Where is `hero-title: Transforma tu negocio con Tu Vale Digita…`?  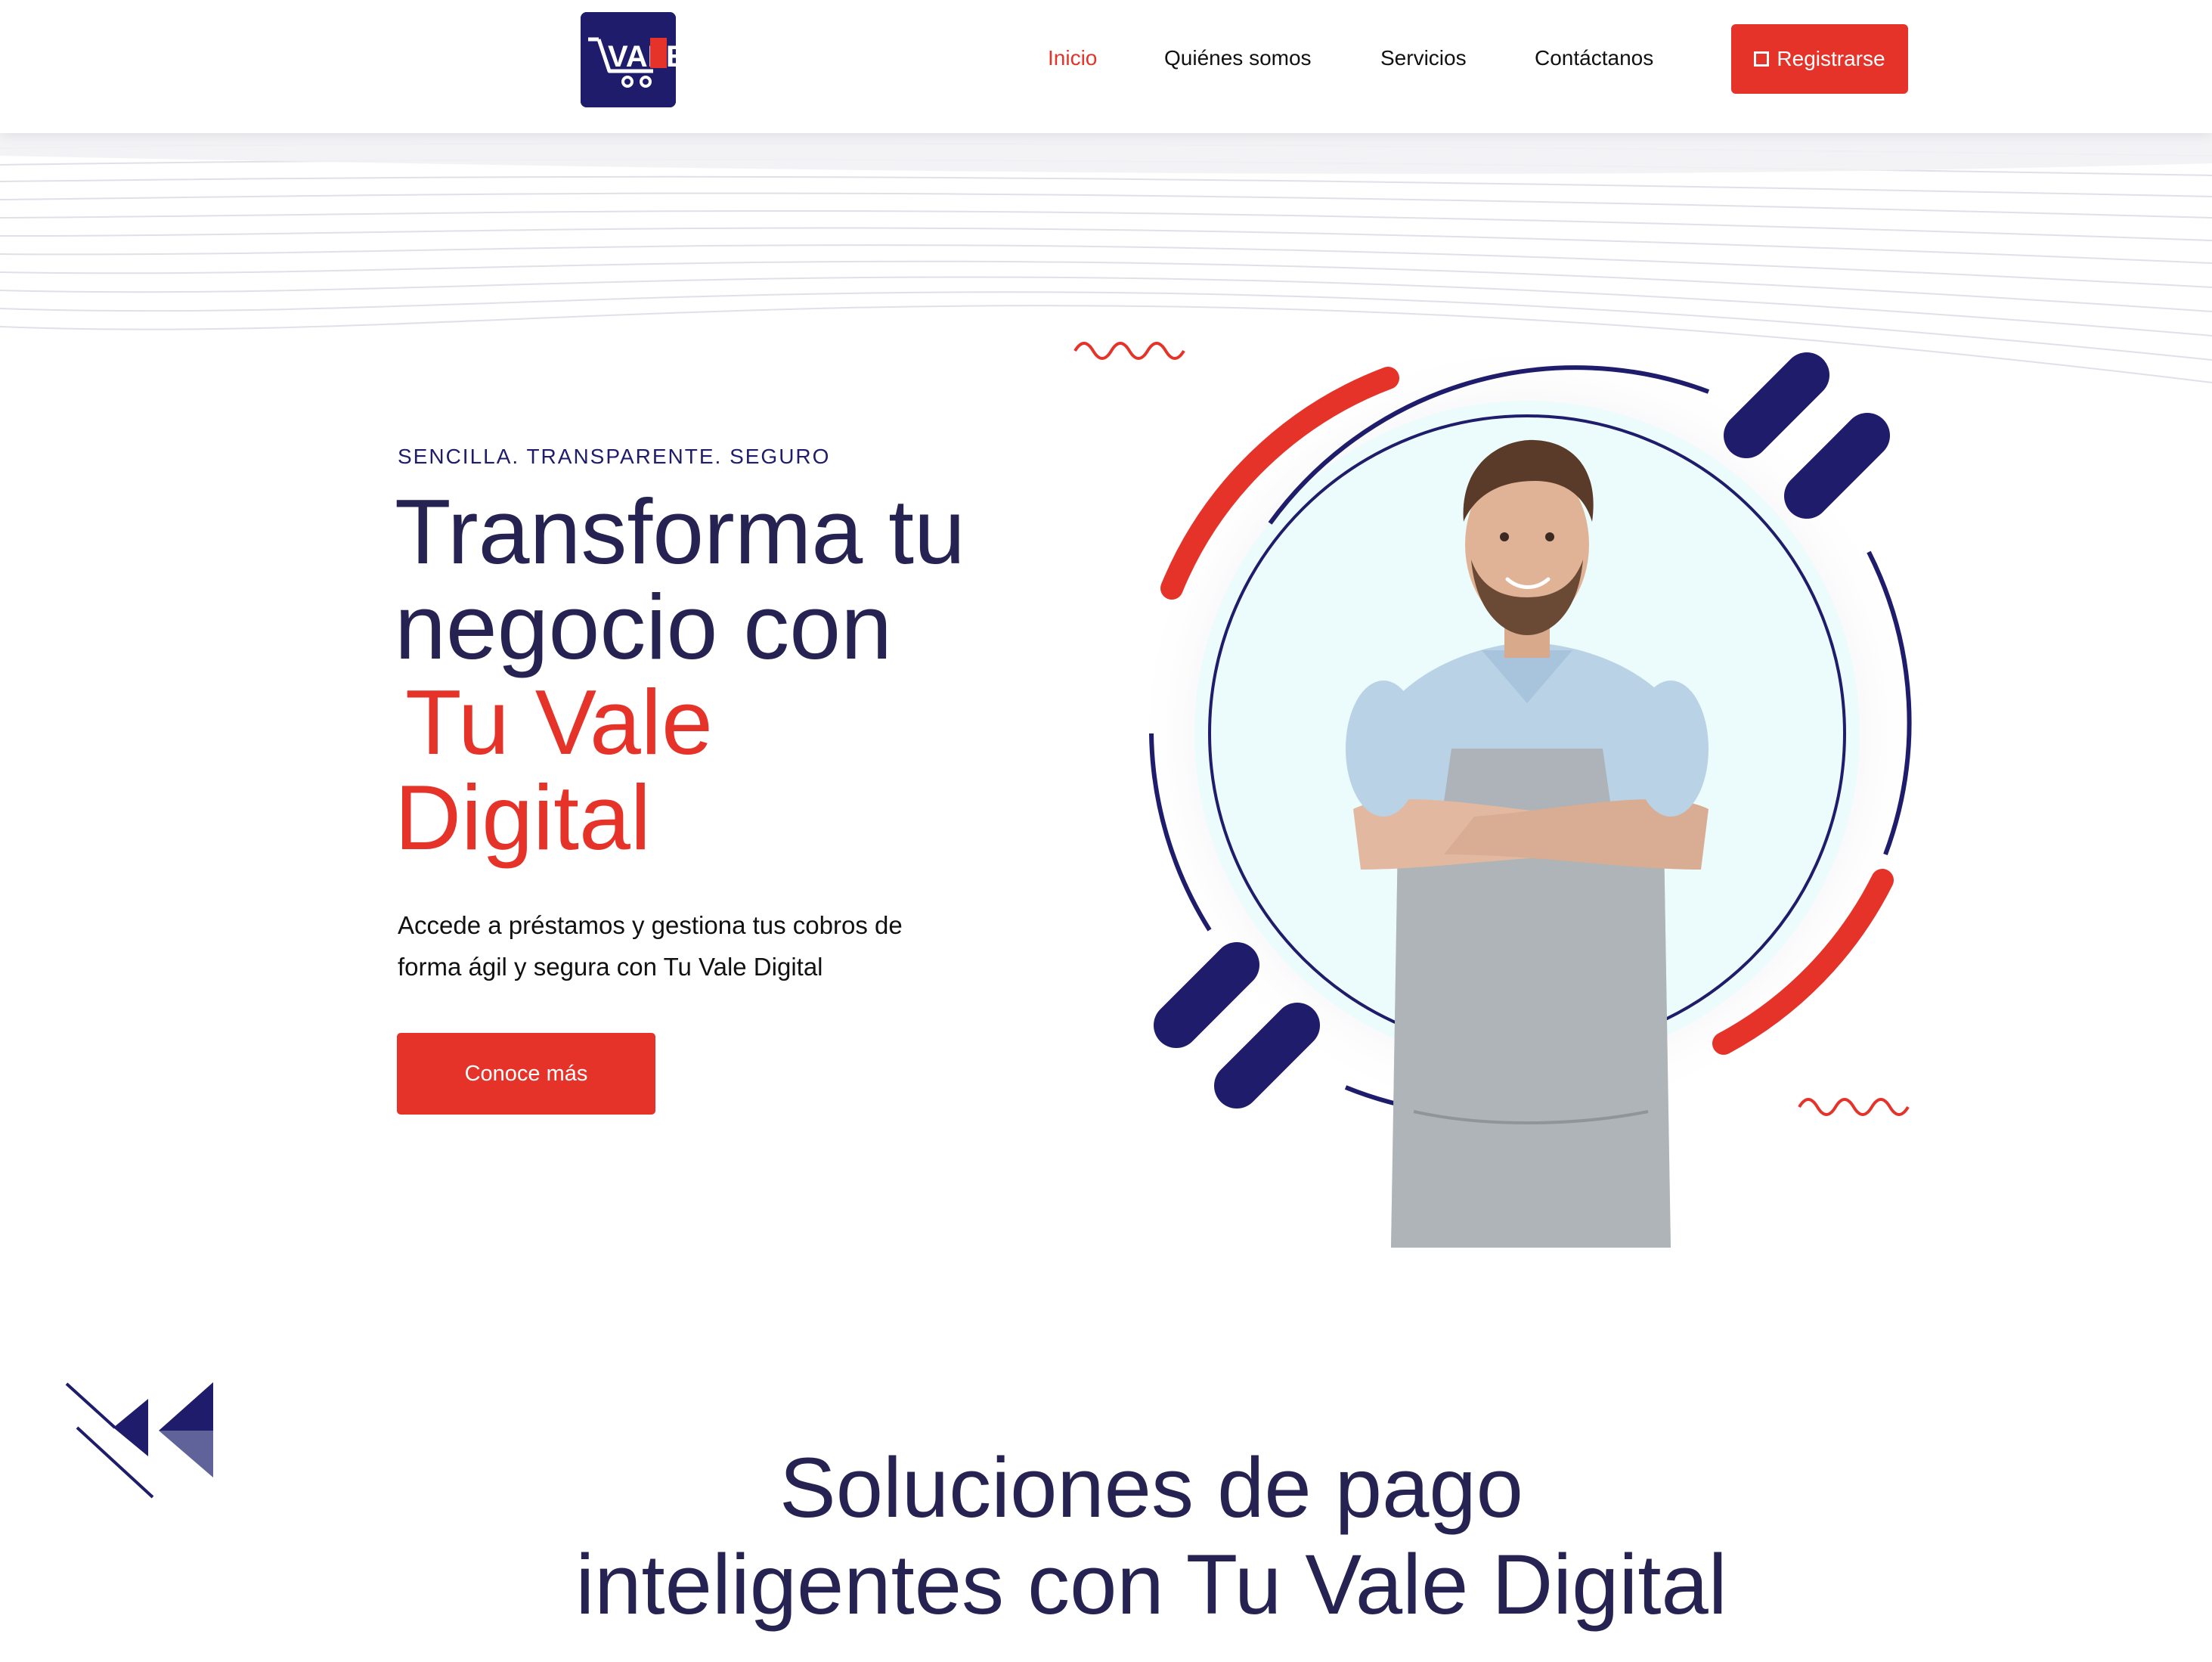 hero-title: Transforma tu negocio con Tu Vale Digita… is located at coordinates (705, 674).